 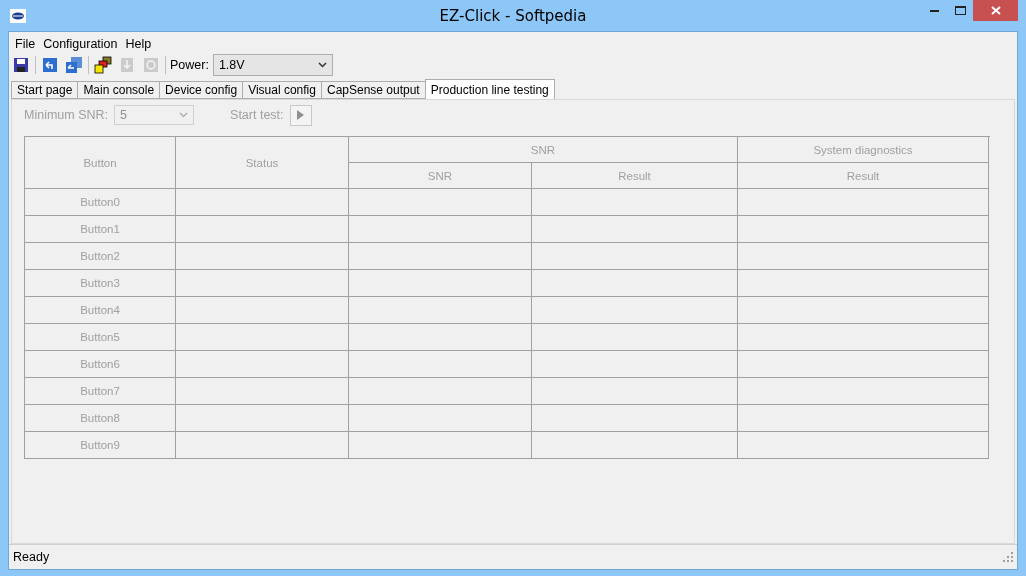 What do you see at coordinates (301, 115) in the screenshot?
I see `play-icon` at bounding box center [301, 115].